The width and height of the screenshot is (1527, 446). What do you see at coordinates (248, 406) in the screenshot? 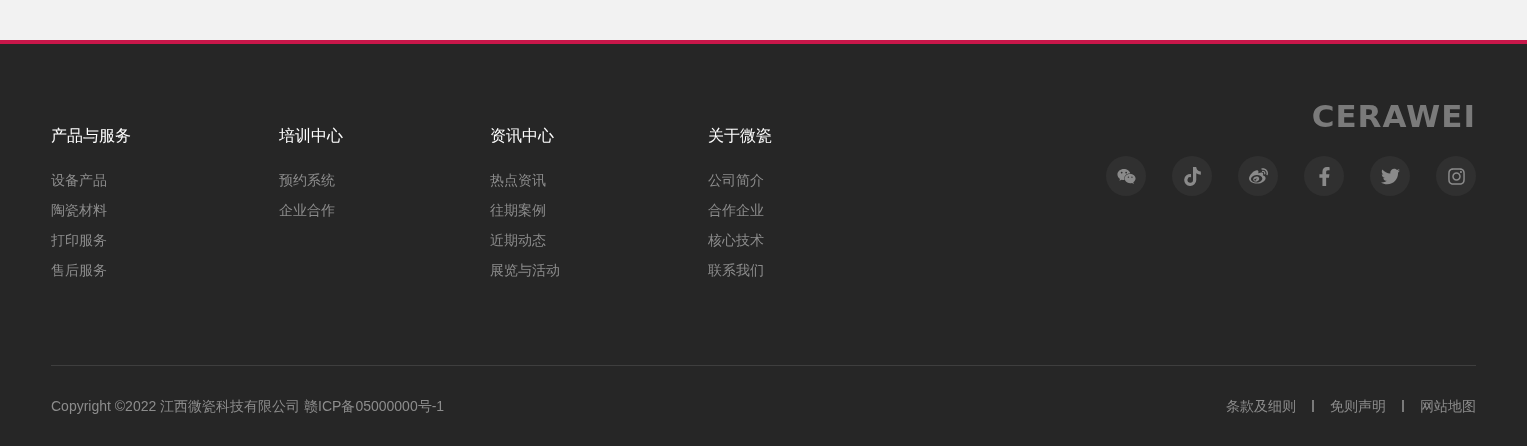
I see `copyright-text: Copyright ©2022 江西微瓷科技有限公司 赣ICP备05000000号-1` at bounding box center [248, 406].